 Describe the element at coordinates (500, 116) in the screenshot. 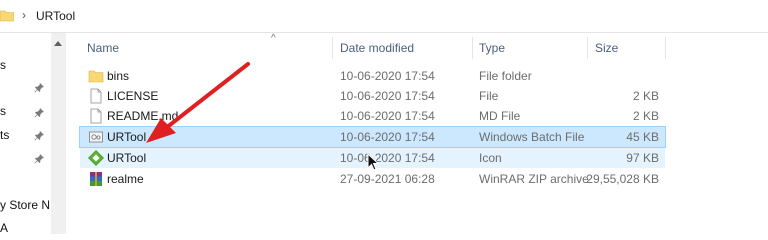

I see `file-type: MD File` at that location.